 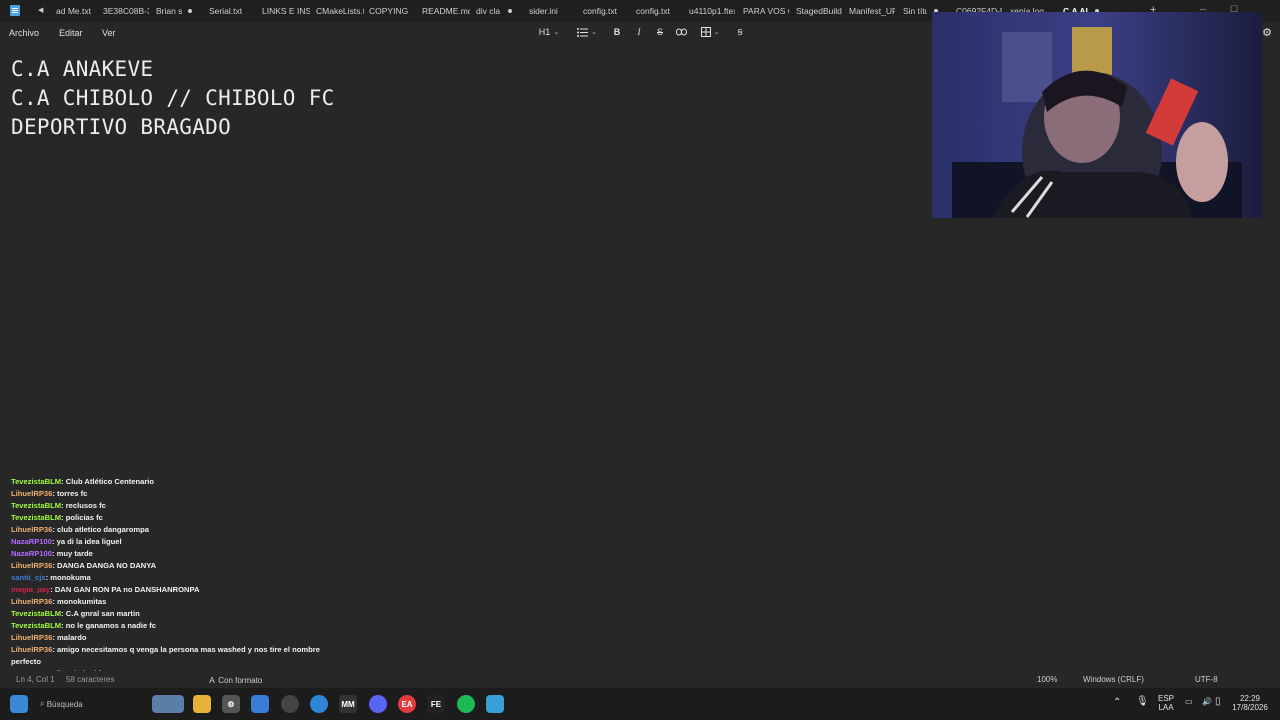 What do you see at coordinates (84, 517) in the screenshot?
I see `chat-text: policias fc` at bounding box center [84, 517].